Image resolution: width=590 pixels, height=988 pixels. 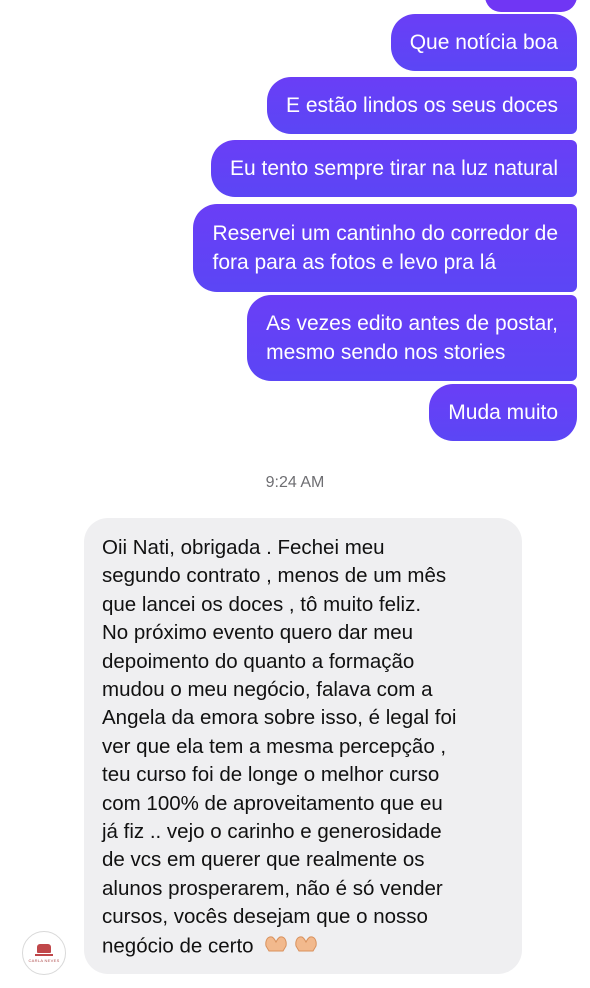 I want to click on cake-plate-icon, so click(x=44, y=954).